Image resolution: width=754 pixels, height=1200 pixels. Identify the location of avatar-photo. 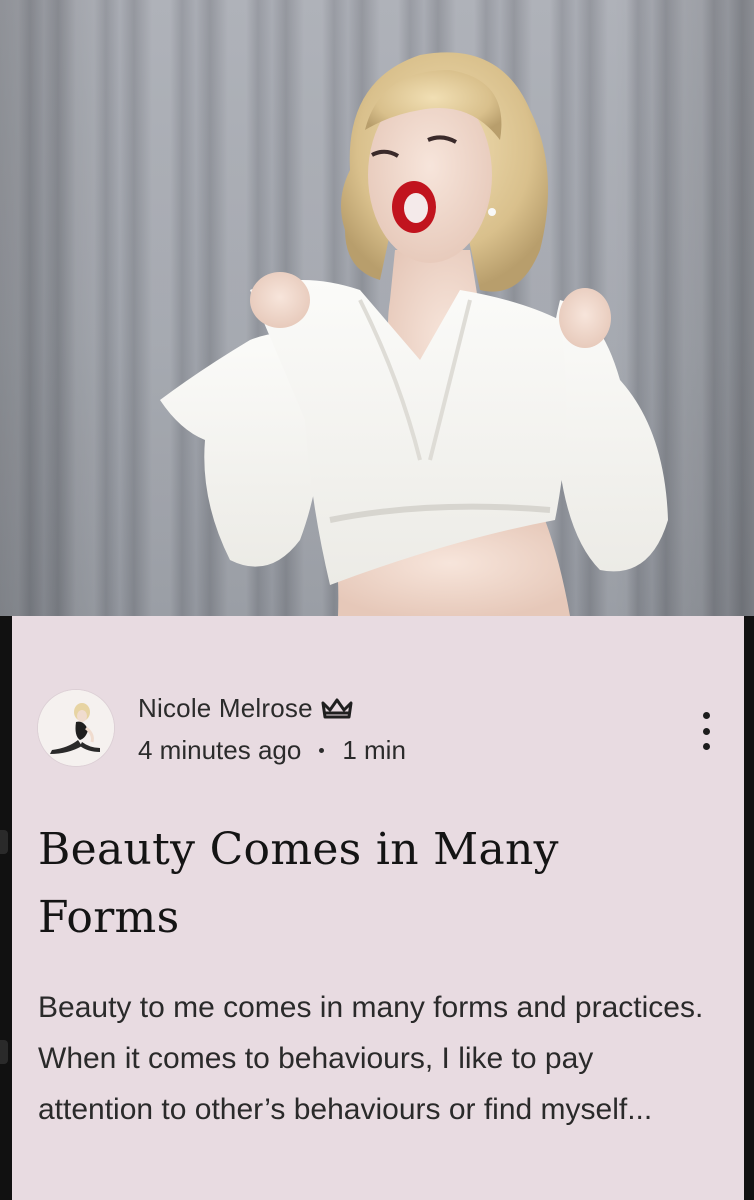
(76, 728).